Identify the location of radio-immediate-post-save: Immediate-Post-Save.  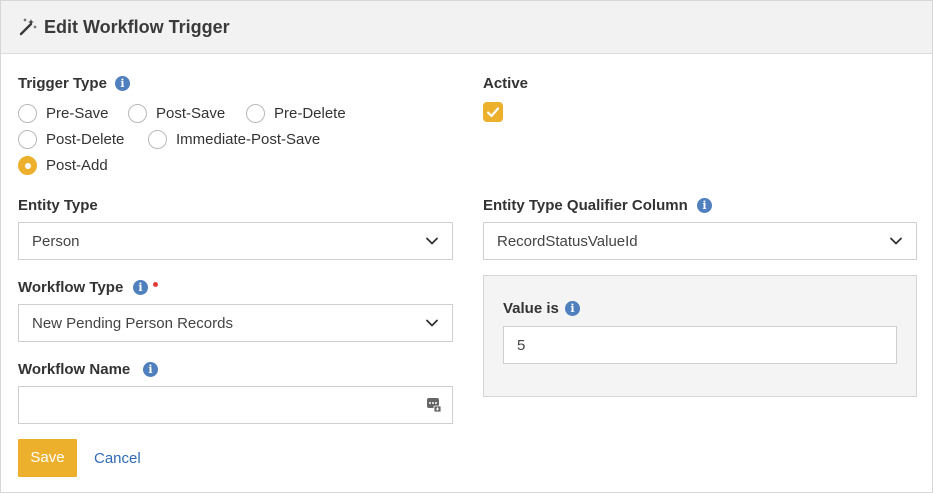
(234, 139).